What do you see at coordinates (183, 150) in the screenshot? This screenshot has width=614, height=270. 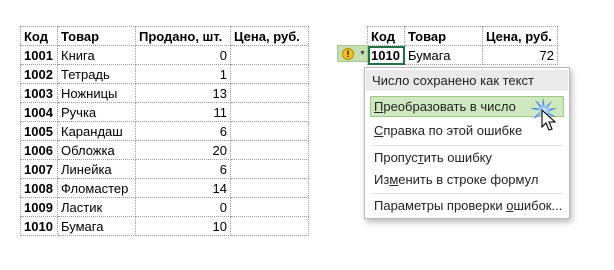 I see `cell-sold: 20` at bounding box center [183, 150].